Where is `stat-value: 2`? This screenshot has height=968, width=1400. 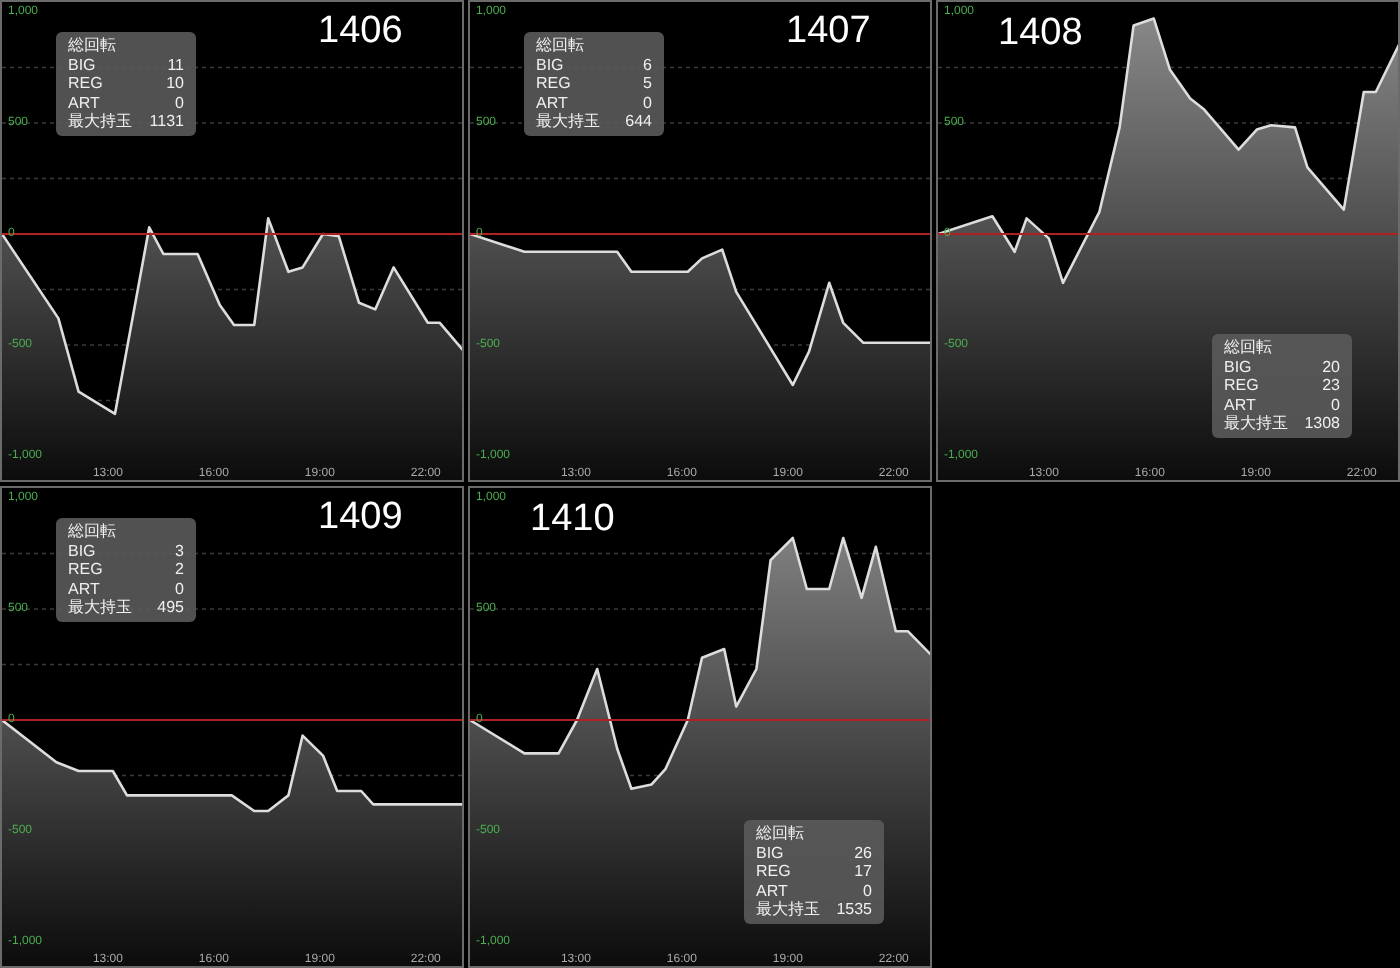 stat-value: 2 is located at coordinates (179, 569).